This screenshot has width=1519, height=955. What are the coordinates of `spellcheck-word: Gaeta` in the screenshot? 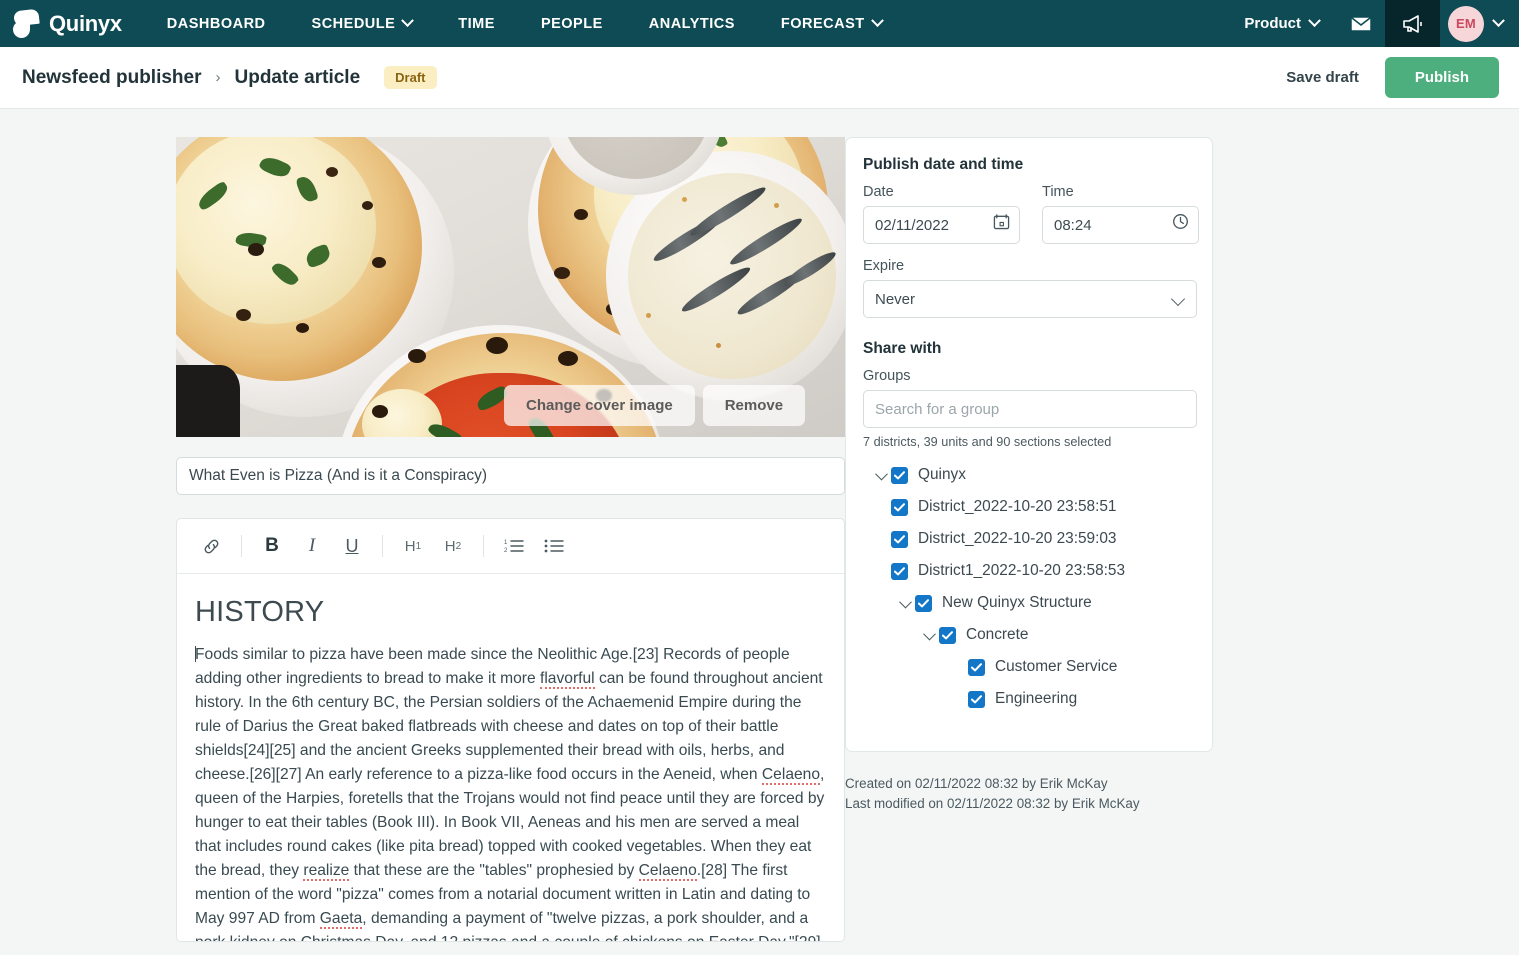 It's located at (341, 919).